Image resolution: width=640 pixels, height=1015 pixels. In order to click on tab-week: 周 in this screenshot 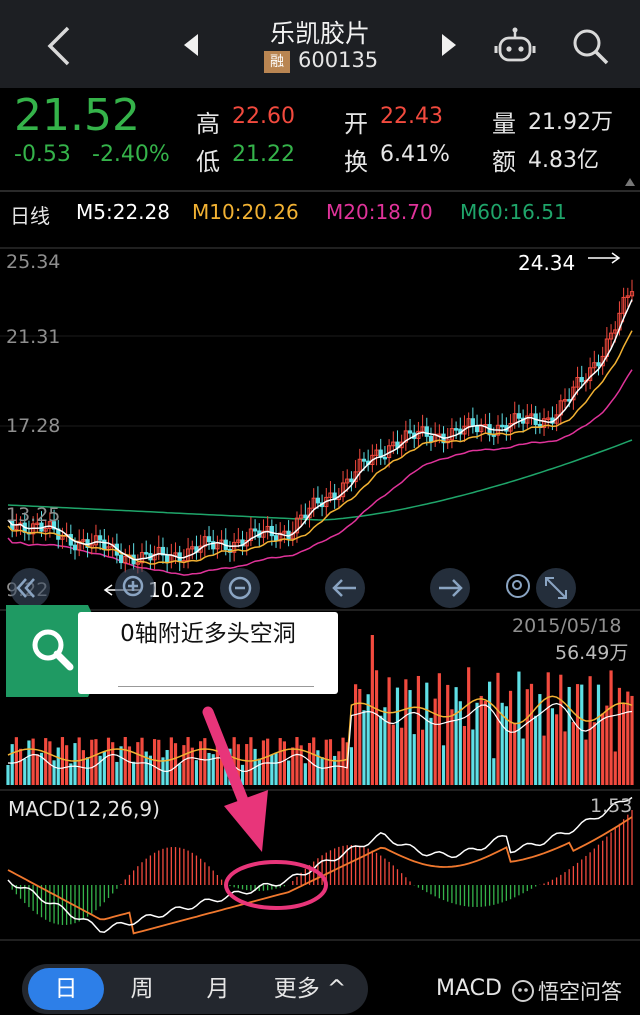, I will do `click(142, 989)`.